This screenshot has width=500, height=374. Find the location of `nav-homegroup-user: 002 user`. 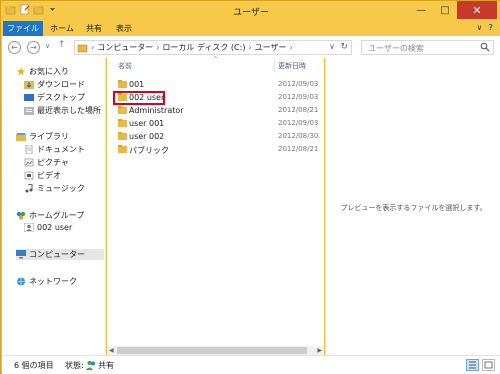

nav-homegroup-user: 002 user is located at coordinates (48, 227).